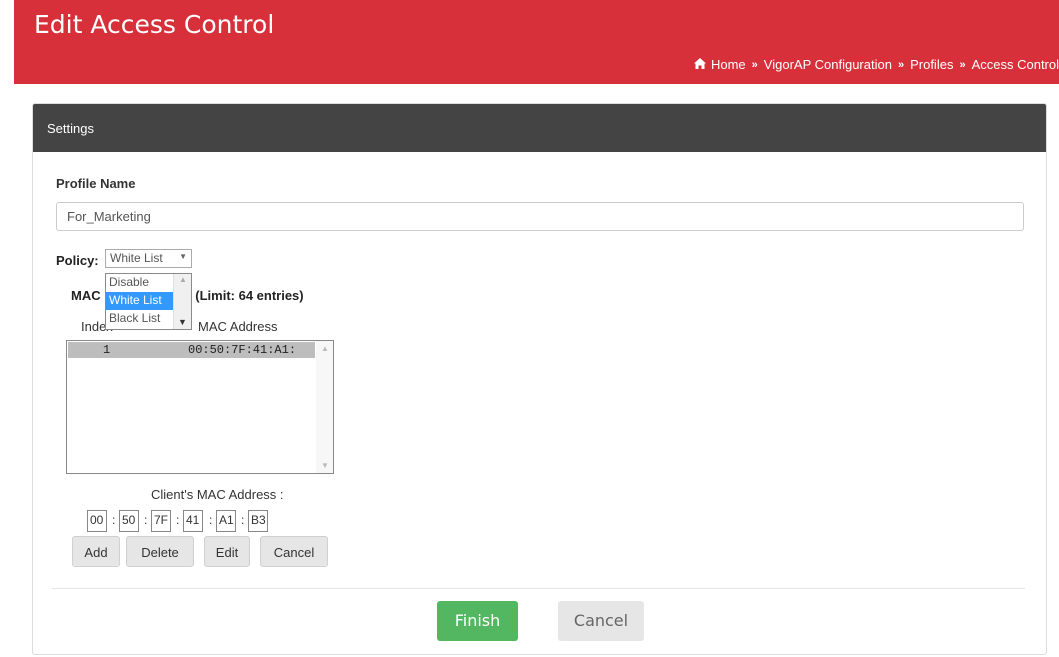  What do you see at coordinates (136, 258) in the screenshot?
I see `policy-selected-value: White List` at bounding box center [136, 258].